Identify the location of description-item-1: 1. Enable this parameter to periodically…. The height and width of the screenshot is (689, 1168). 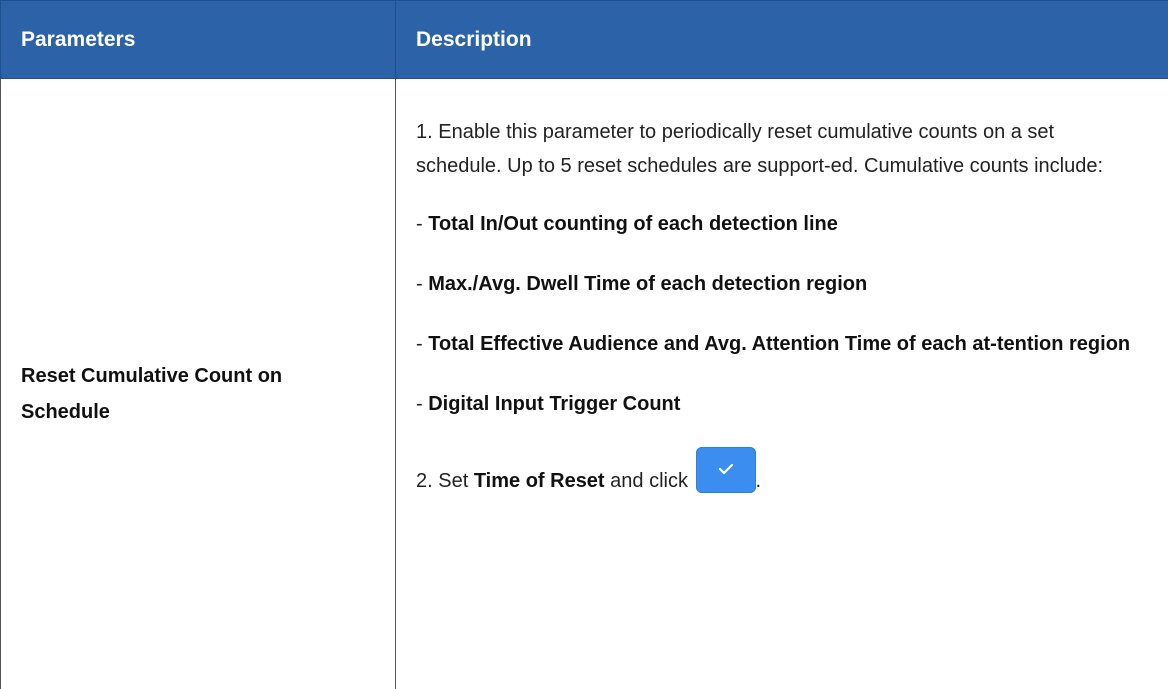
(760, 149).